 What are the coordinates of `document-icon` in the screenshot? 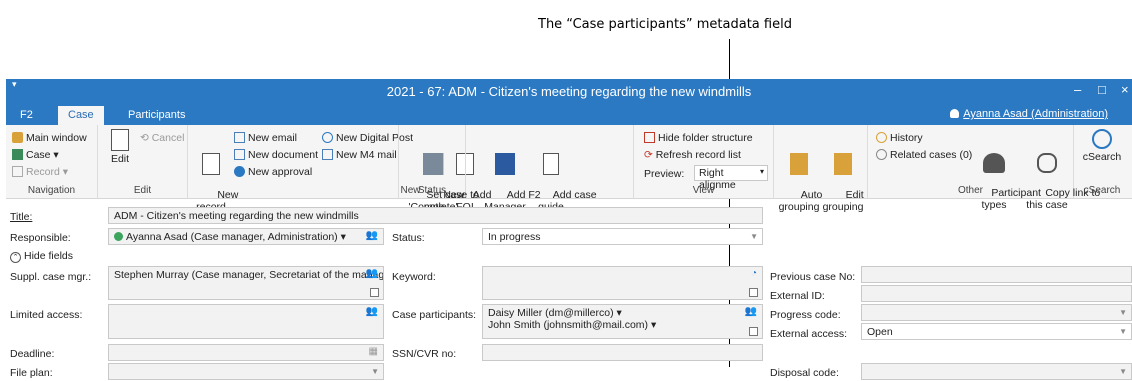 It's located at (239, 154).